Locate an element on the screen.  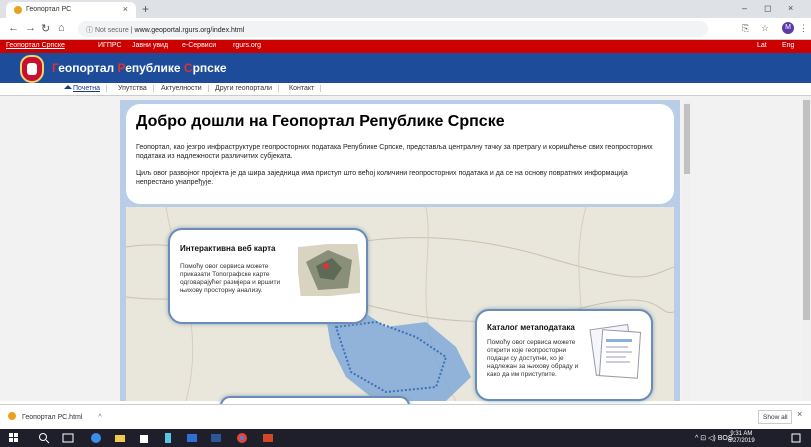
lang-eng-link: Eng is located at coordinates (788, 45).